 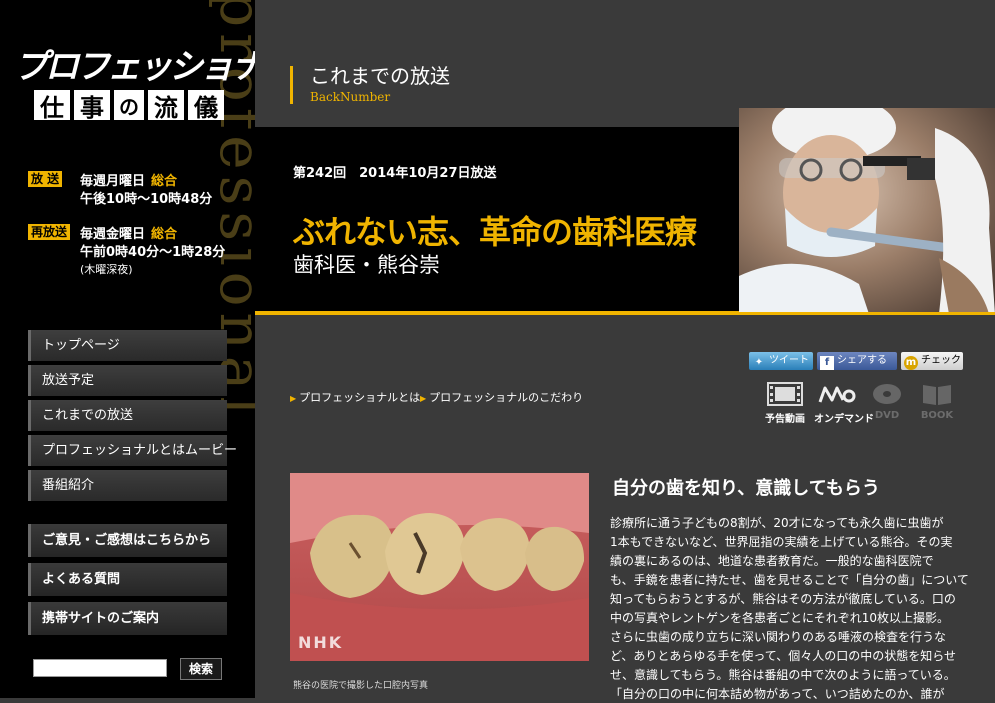 I want to click on section-header: これまでの放送 BackNumber, so click(x=370, y=85).